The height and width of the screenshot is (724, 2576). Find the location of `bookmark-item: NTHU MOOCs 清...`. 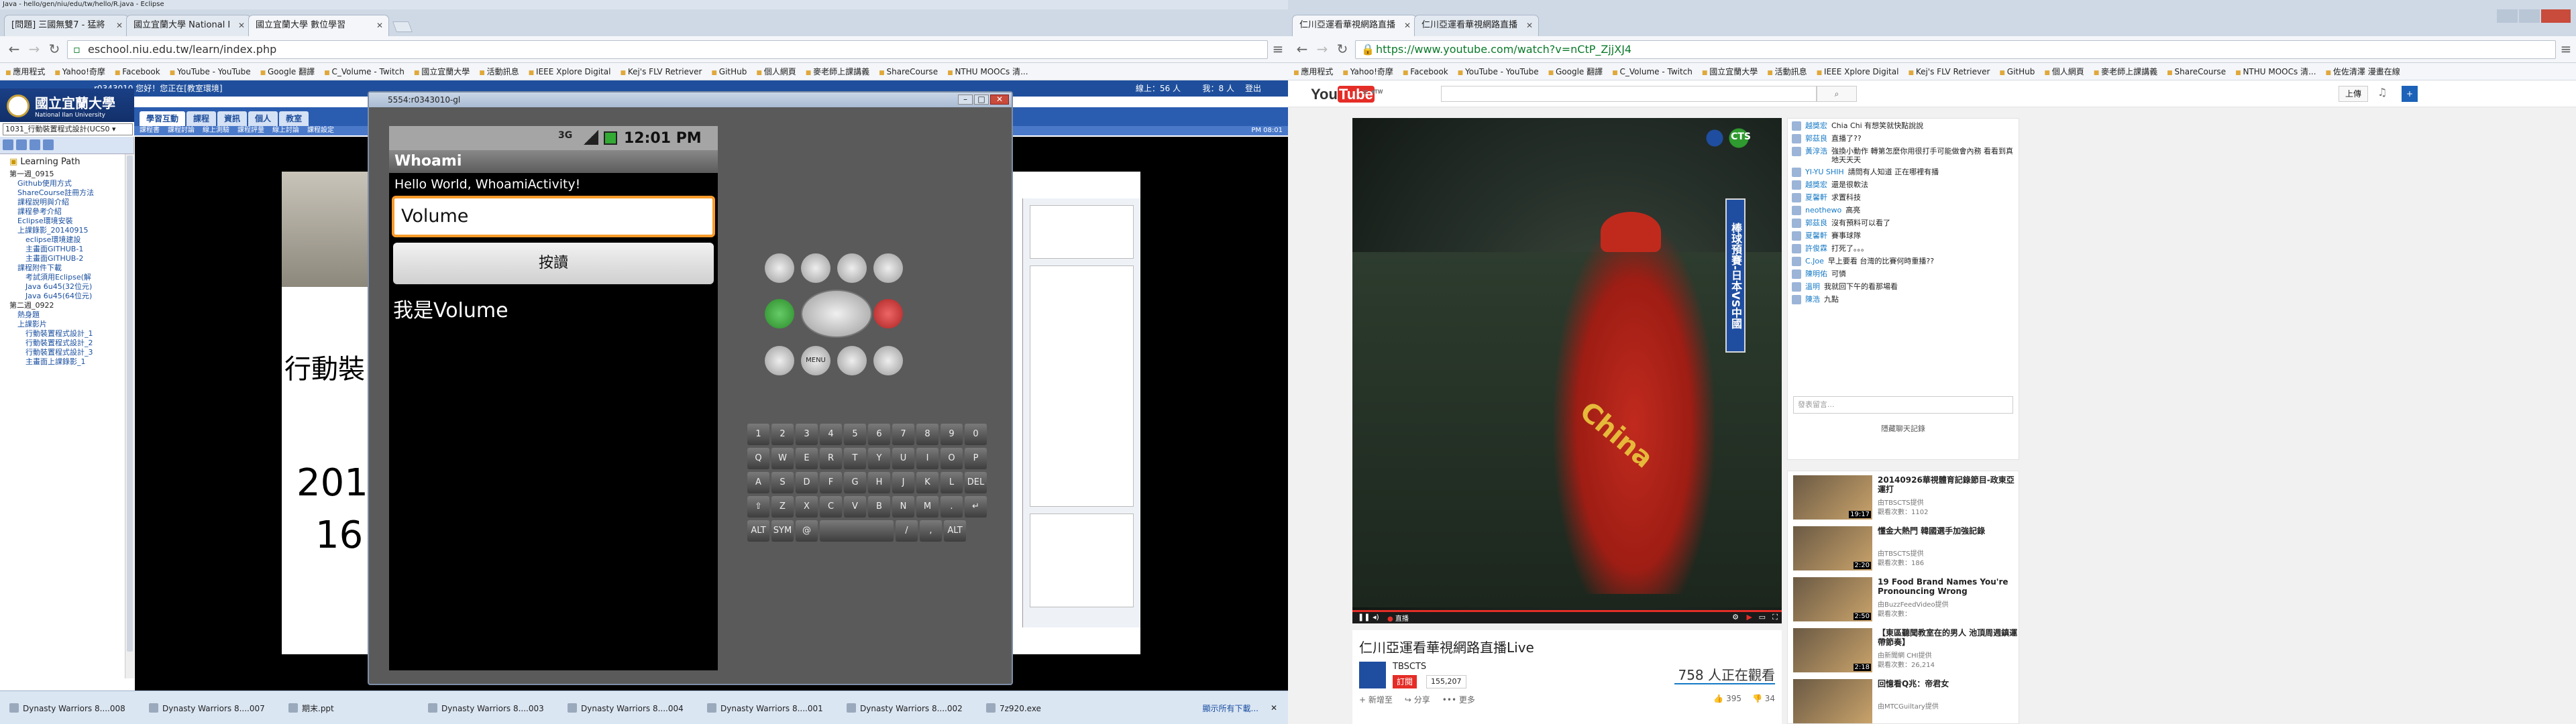

bookmark-item: NTHU MOOCs 清... is located at coordinates (2275, 71).